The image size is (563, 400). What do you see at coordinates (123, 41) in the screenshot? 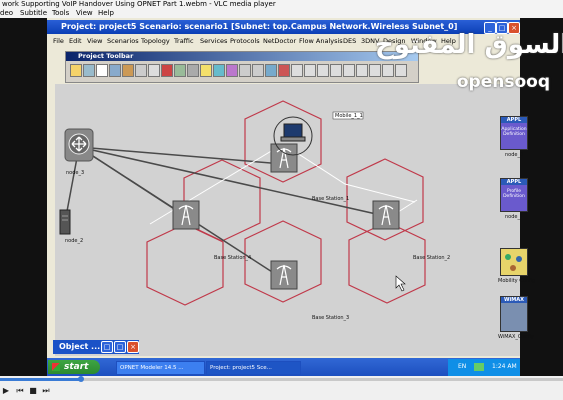
I see `menu-scenarios: Scenarios` at bounding box center [123, 41].